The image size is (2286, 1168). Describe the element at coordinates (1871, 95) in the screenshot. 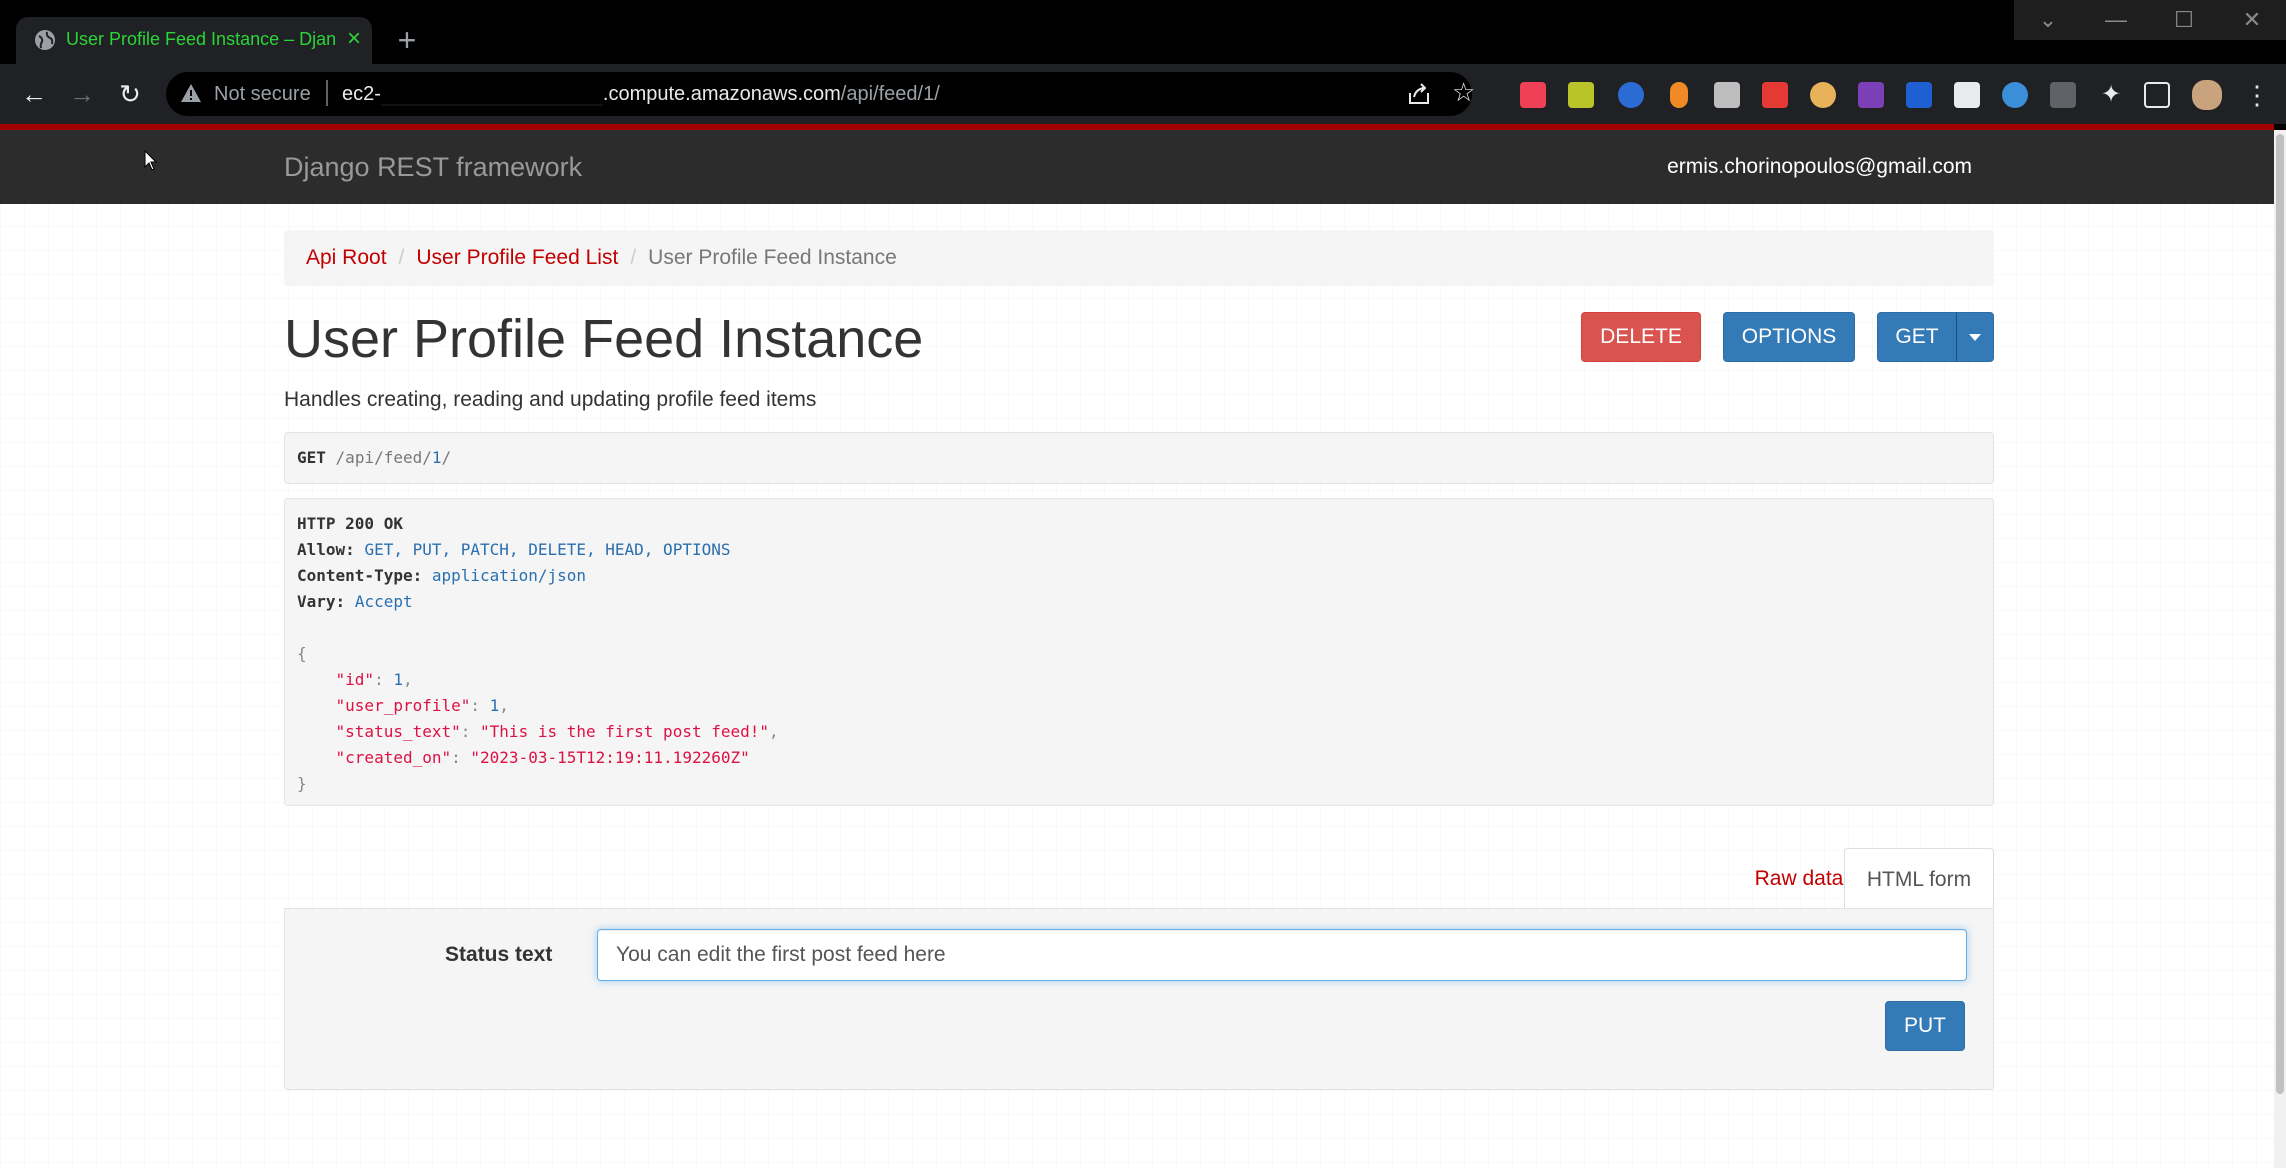

I see `onenote-icon` at that location.